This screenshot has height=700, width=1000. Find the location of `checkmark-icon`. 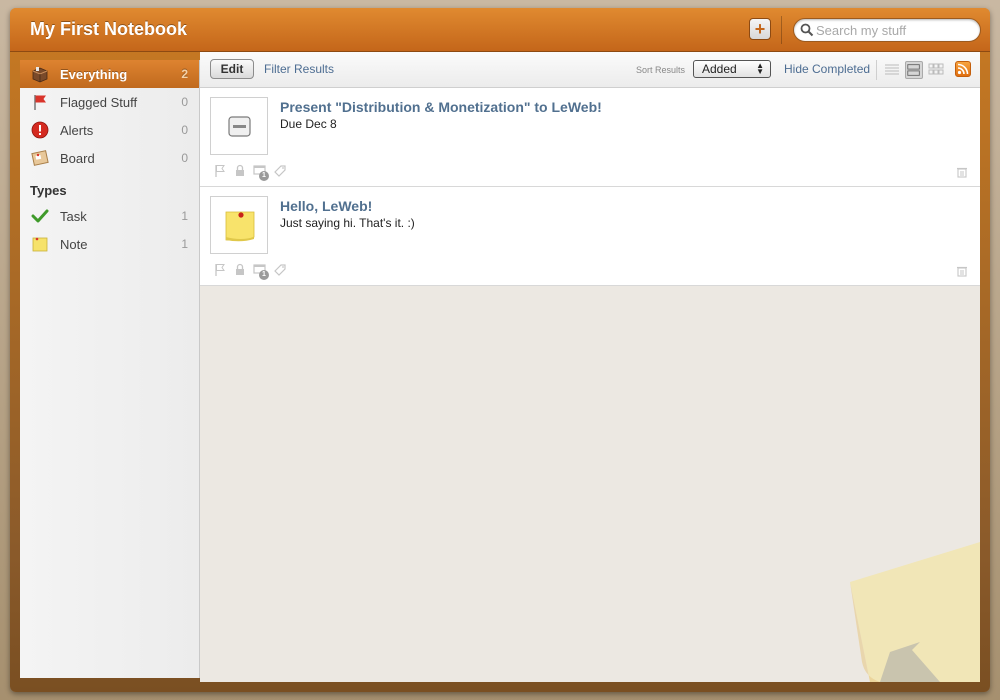

checkmark-icon is located at coordinates (40, 216).